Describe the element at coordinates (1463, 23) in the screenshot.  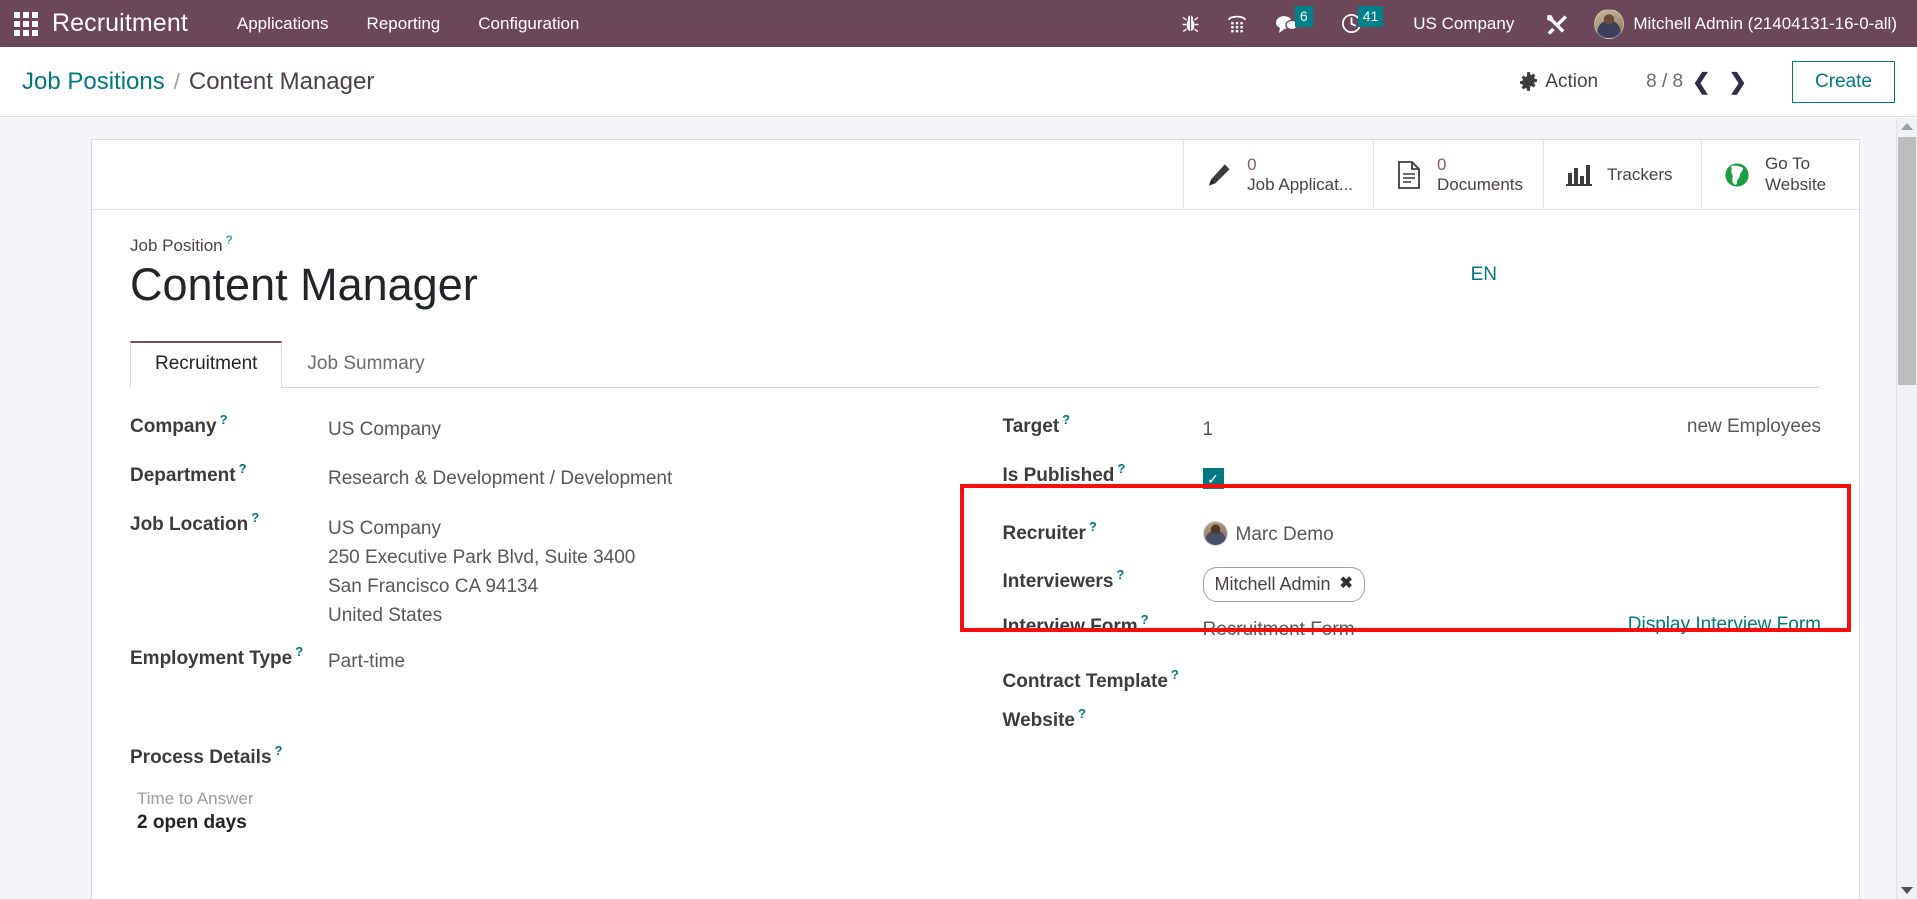
I see `company-switcher: US Company` at that location.